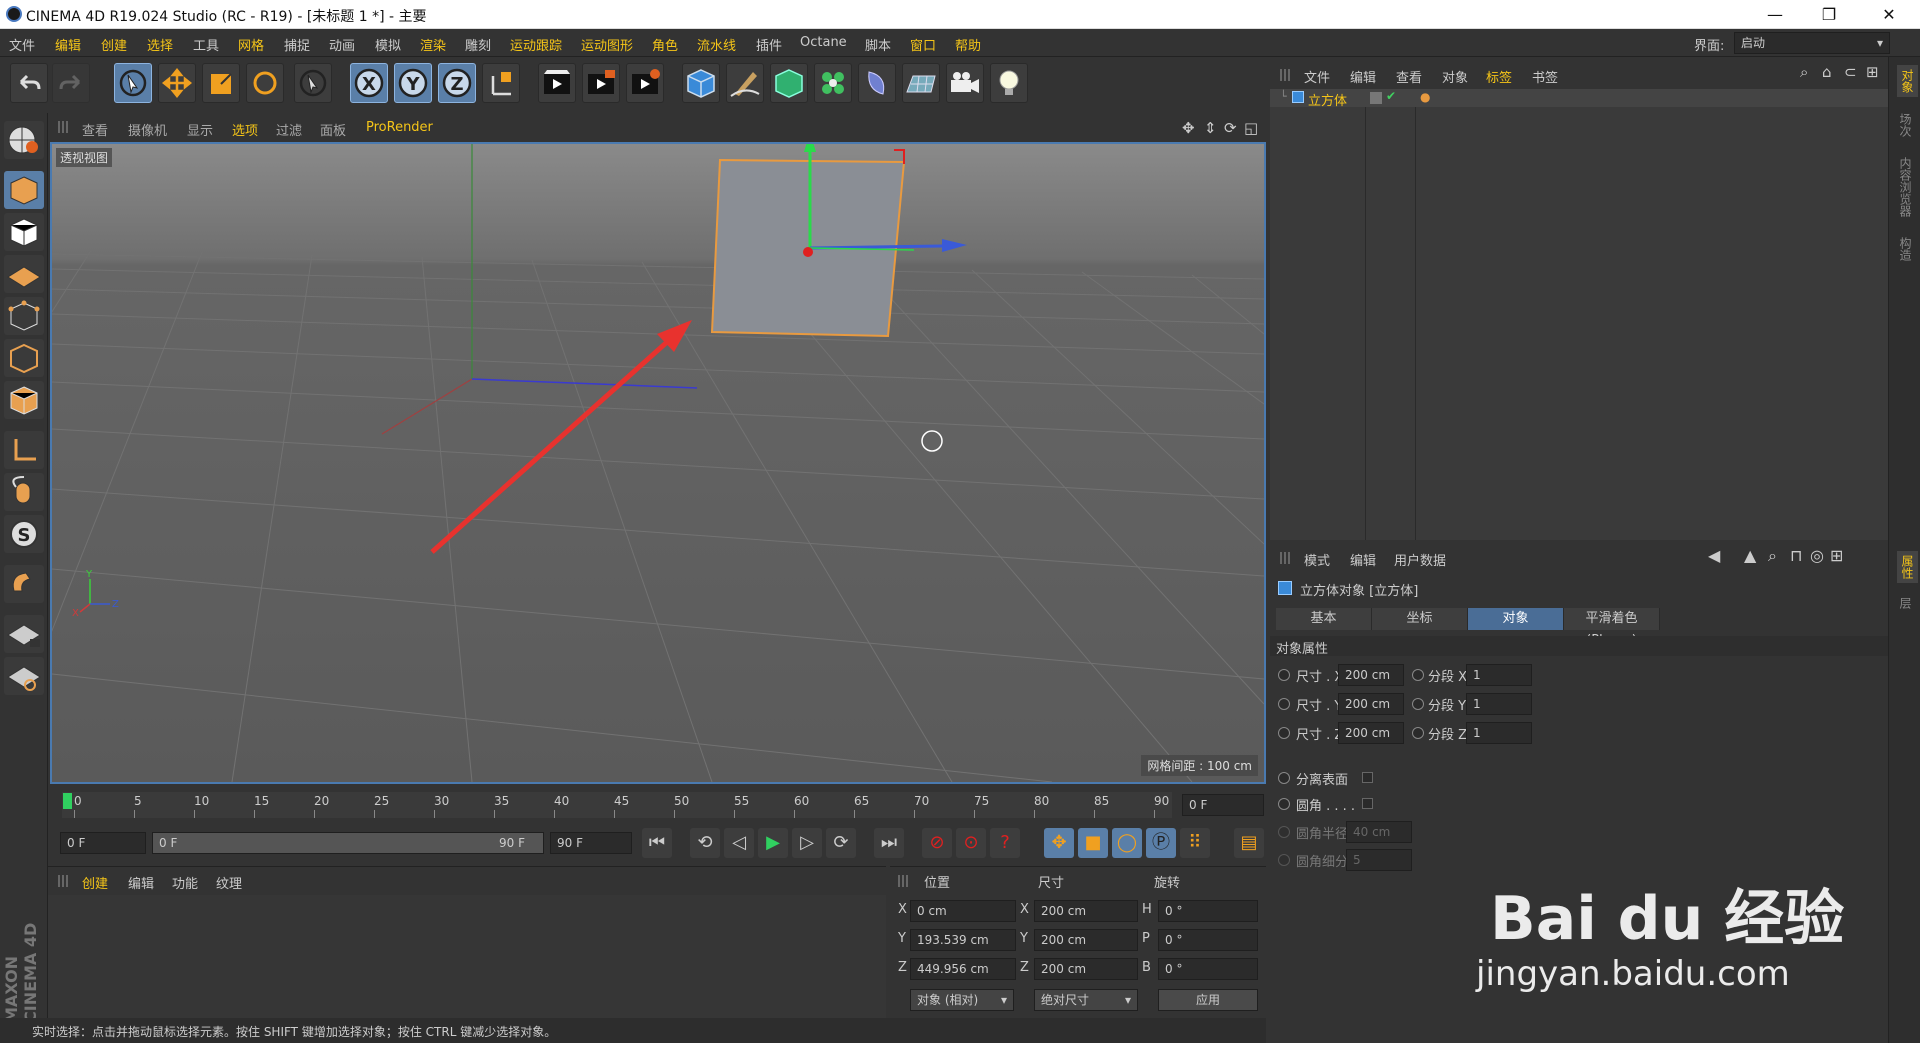  I want to click on menu-animate: 动画, so click(342, 44).